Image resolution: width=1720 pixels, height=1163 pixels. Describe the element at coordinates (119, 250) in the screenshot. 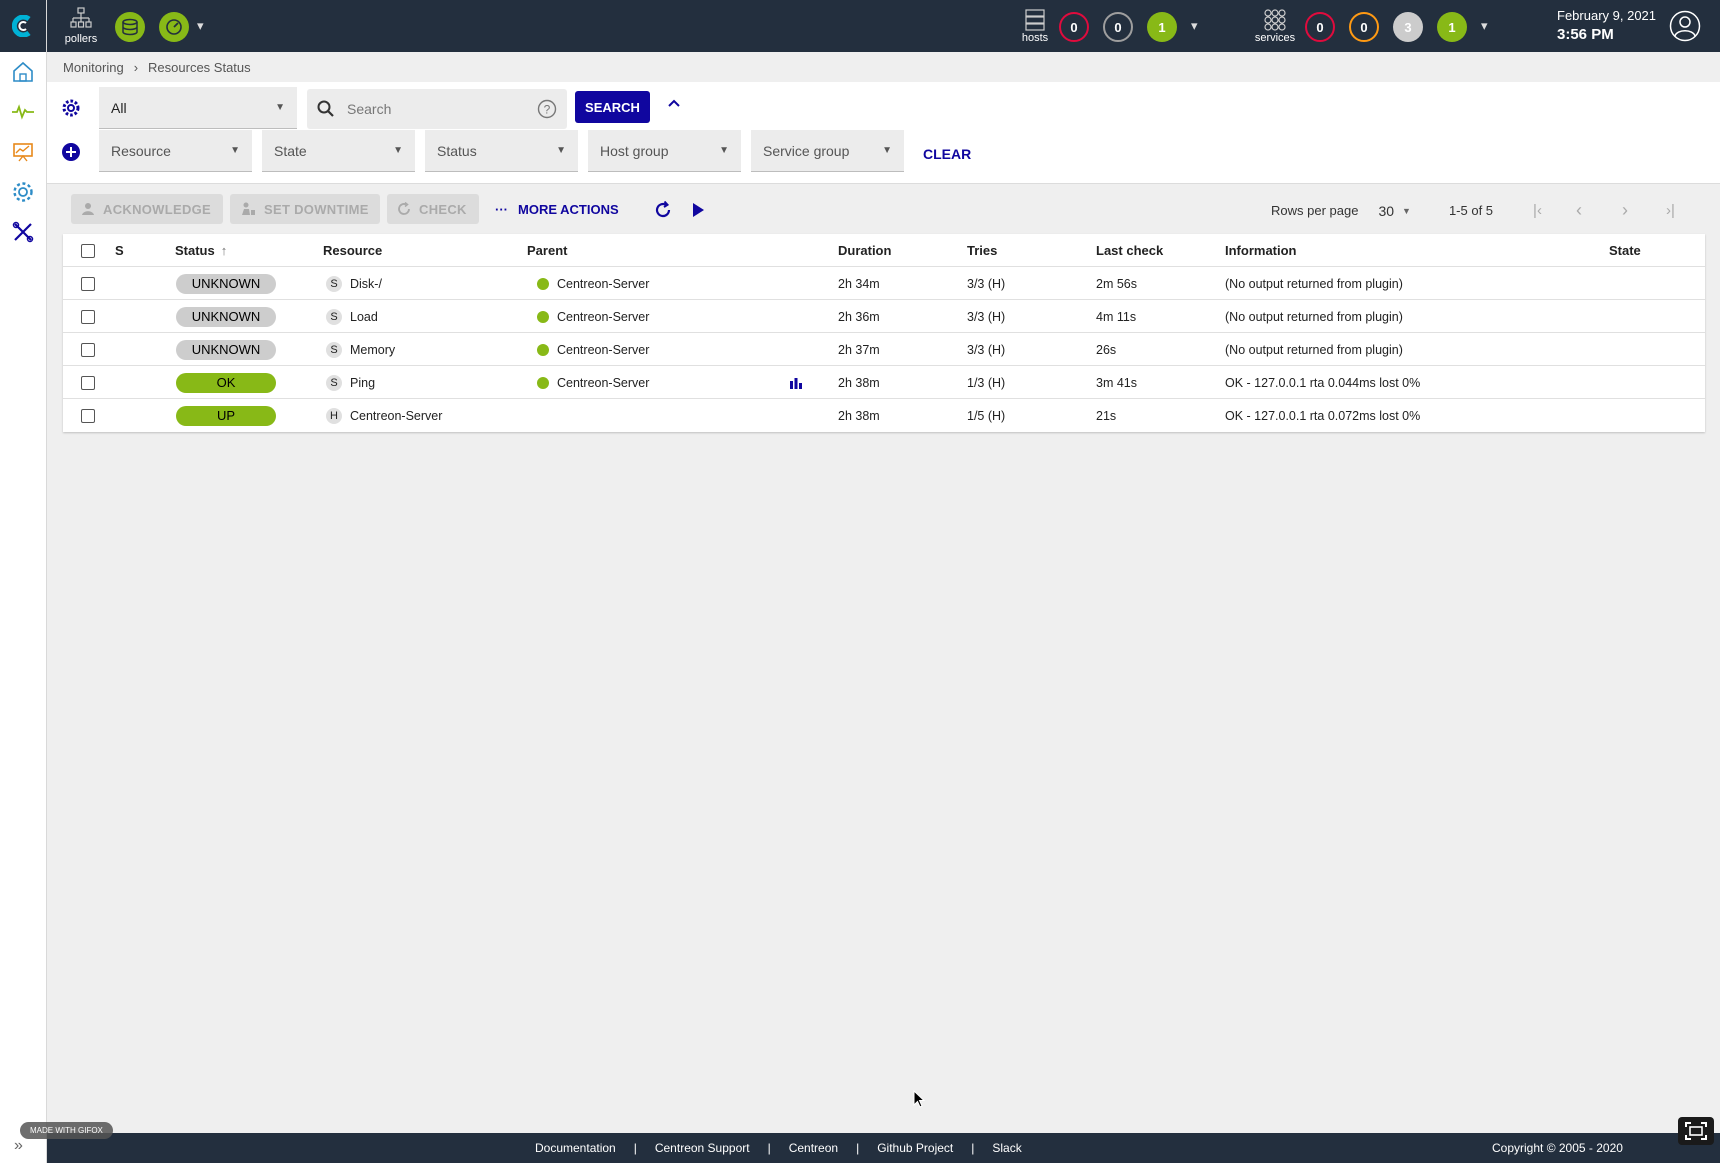

I see `column-header-s: S` at that location.